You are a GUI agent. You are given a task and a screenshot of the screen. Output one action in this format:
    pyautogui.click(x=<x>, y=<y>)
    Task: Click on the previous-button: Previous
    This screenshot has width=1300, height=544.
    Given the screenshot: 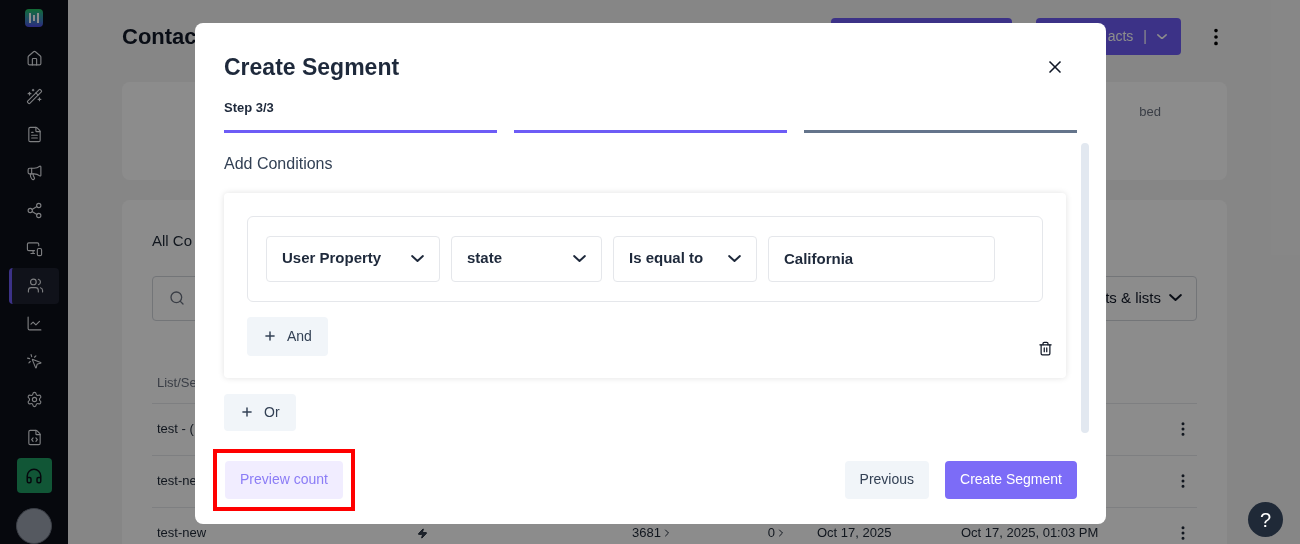 What is the action you would take?
    pyautogui.click(x=887, y=479)
    